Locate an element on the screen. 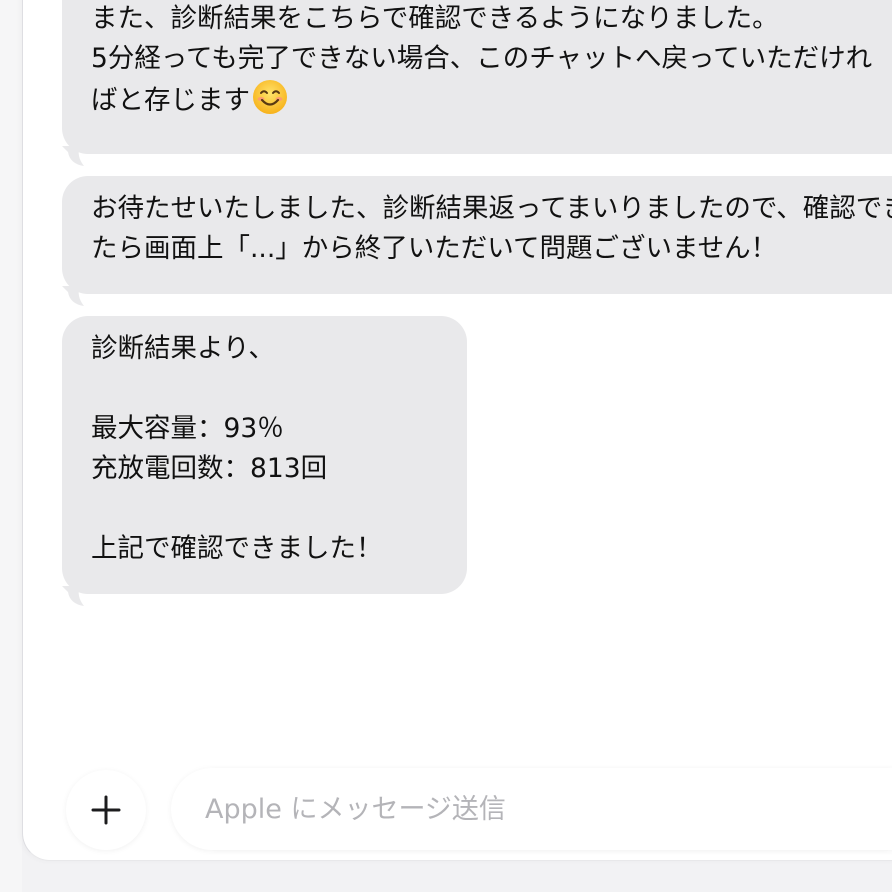 Image resolution: width=892 pixels, height=892 pixels. plus-icon is located at coordinates (106, 810).